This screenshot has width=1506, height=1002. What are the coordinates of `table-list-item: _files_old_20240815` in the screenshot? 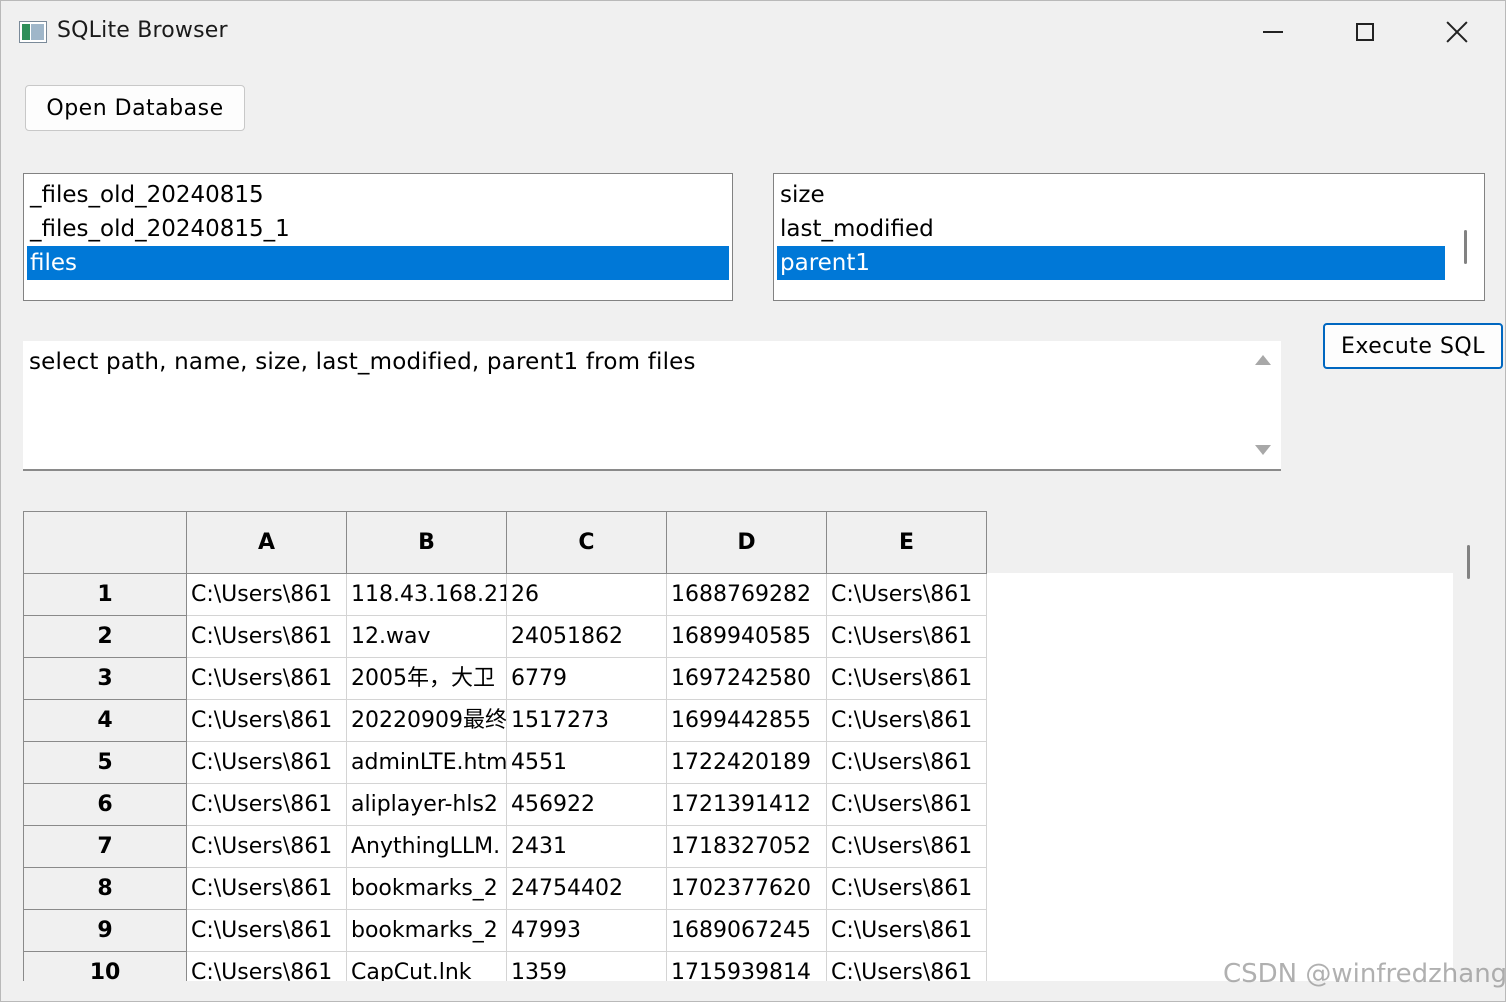 It's located at (378, 195).